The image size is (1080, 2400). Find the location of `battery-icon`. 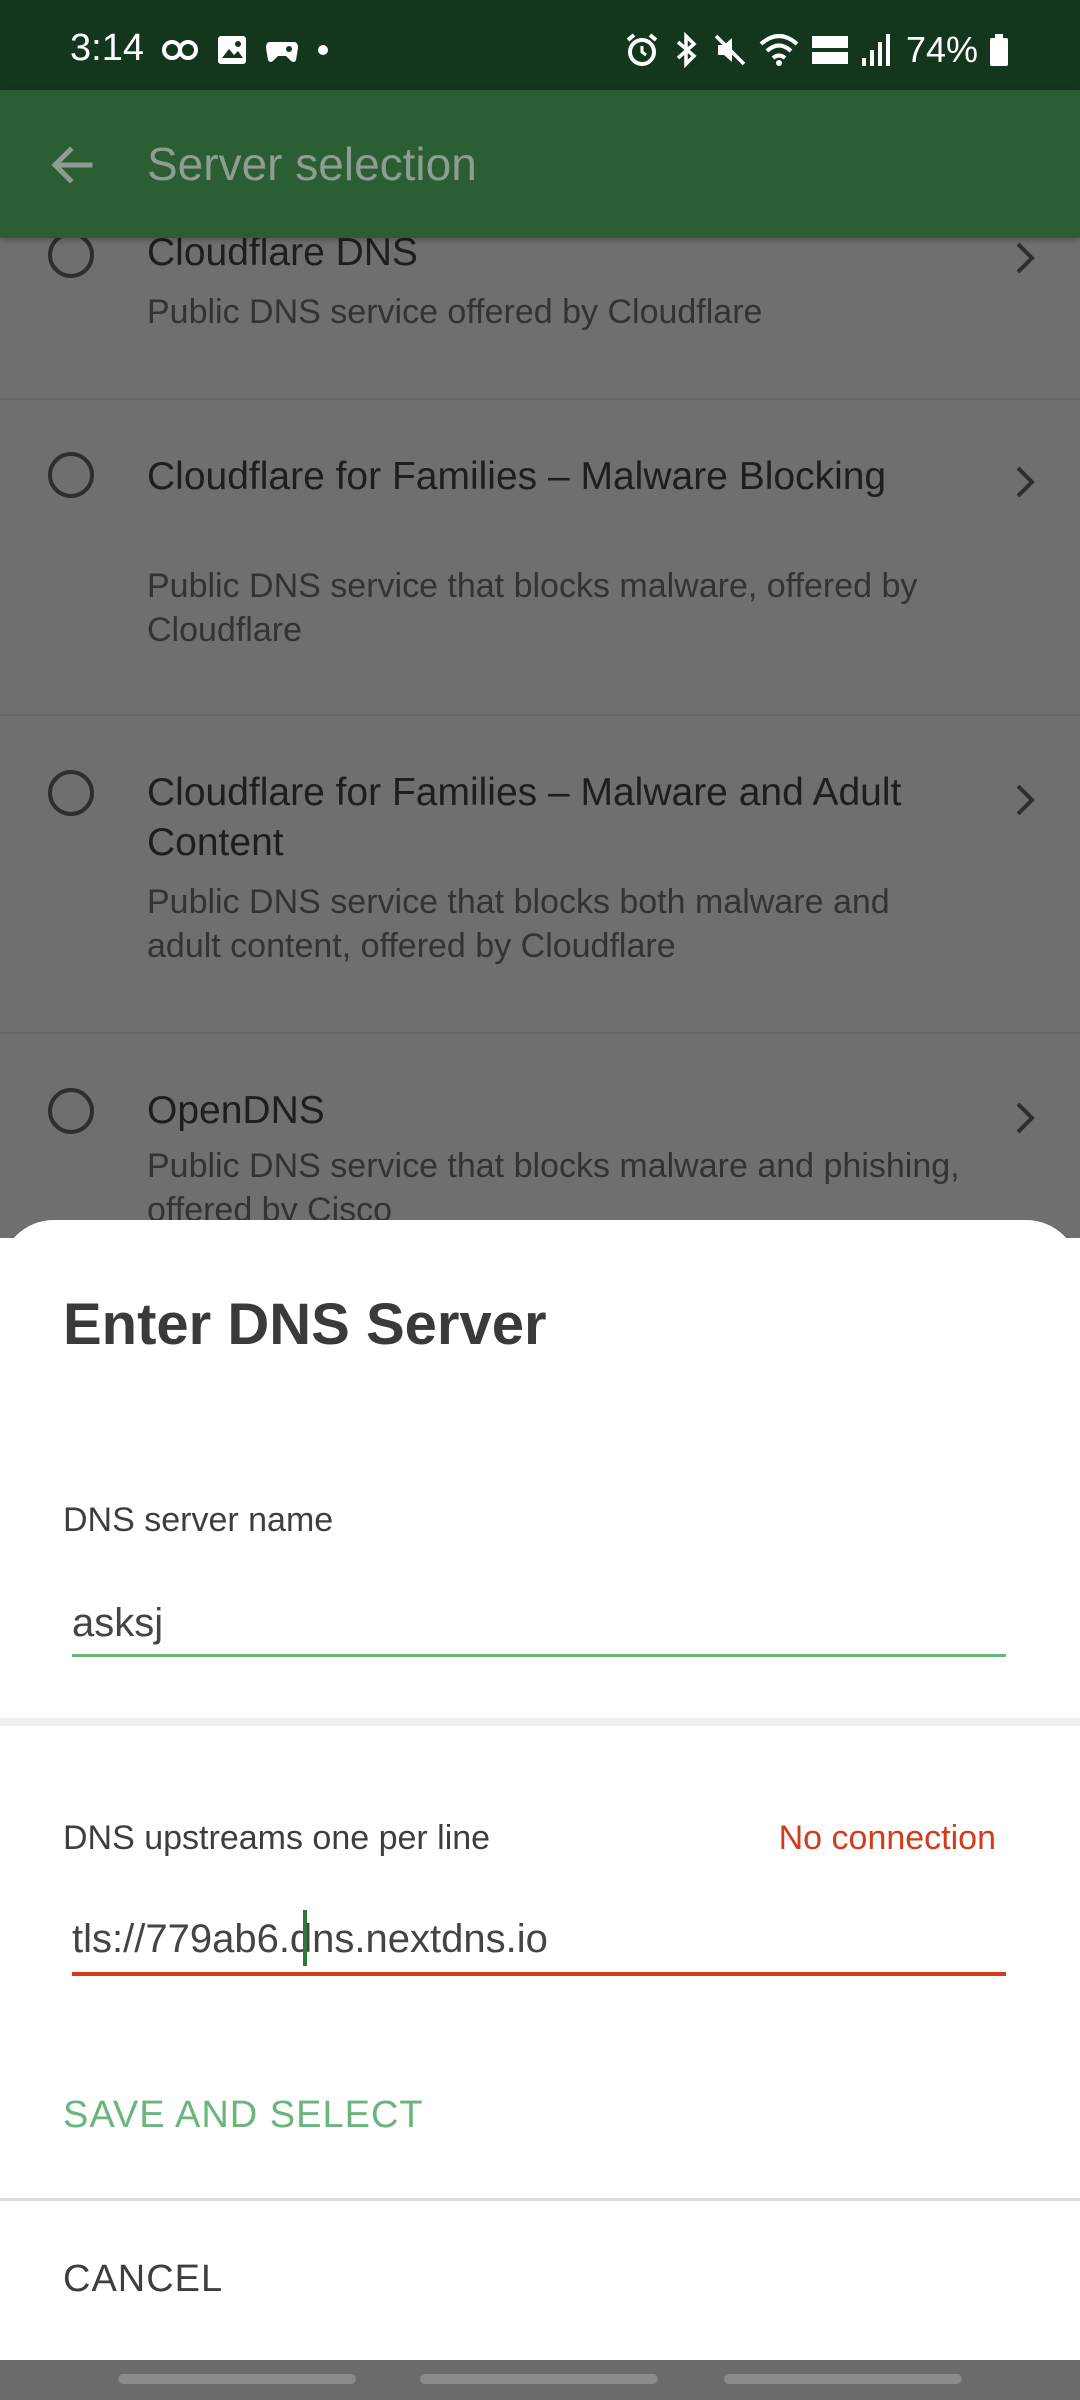

battery-icon is located at coordinates (999, 50).